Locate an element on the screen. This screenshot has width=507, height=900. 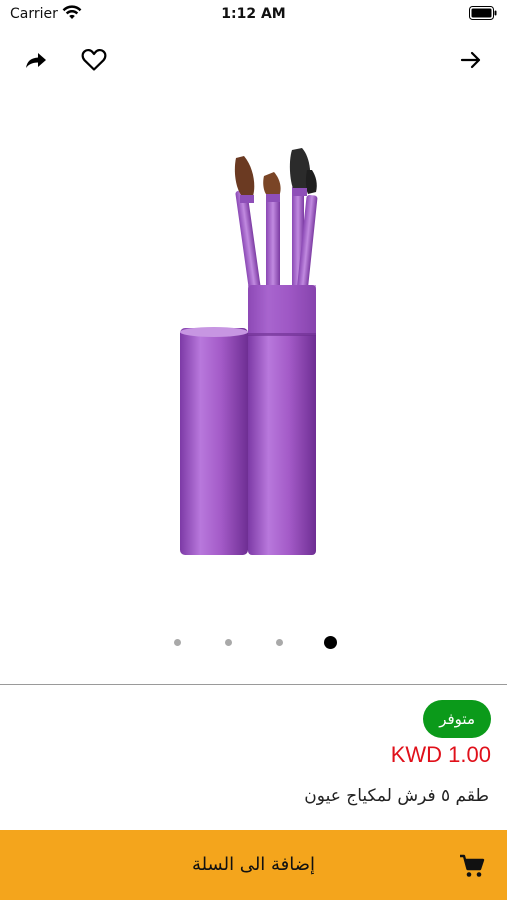
back-button is located at coordinates (471, 60).